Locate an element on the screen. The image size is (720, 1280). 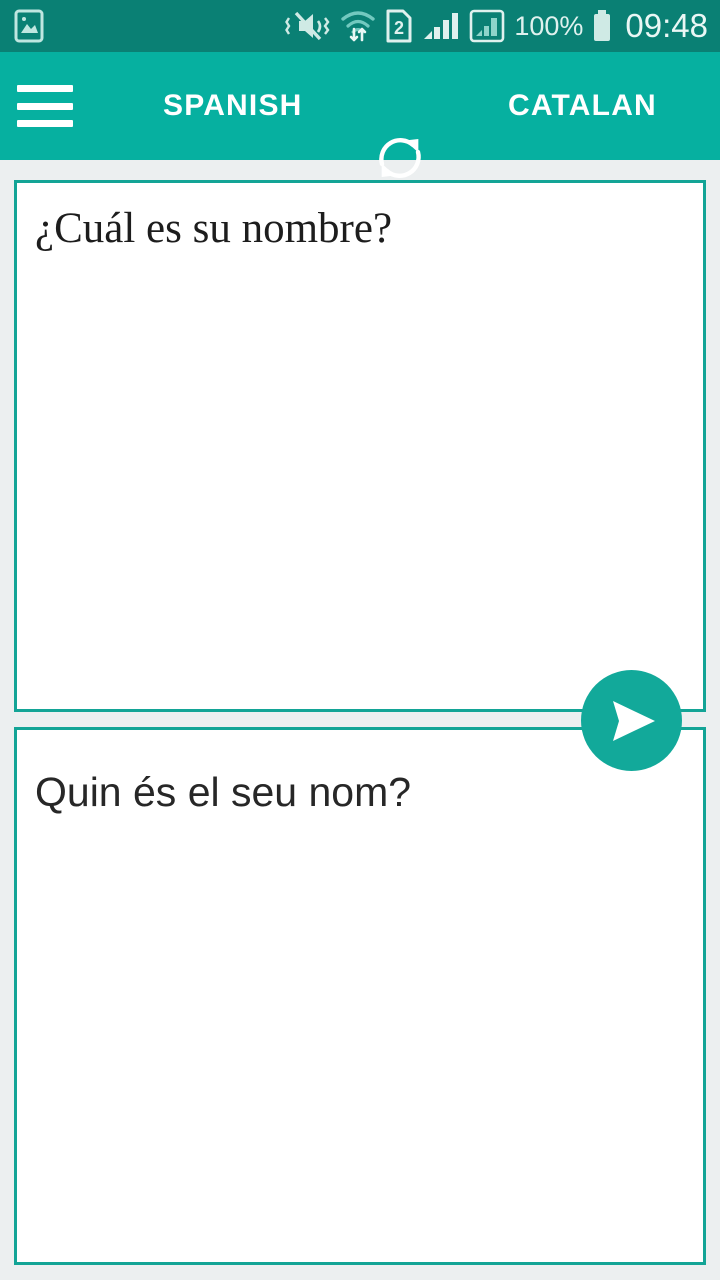
app-bar: SPANISH CATALAN is located at coordinates (360, 115).